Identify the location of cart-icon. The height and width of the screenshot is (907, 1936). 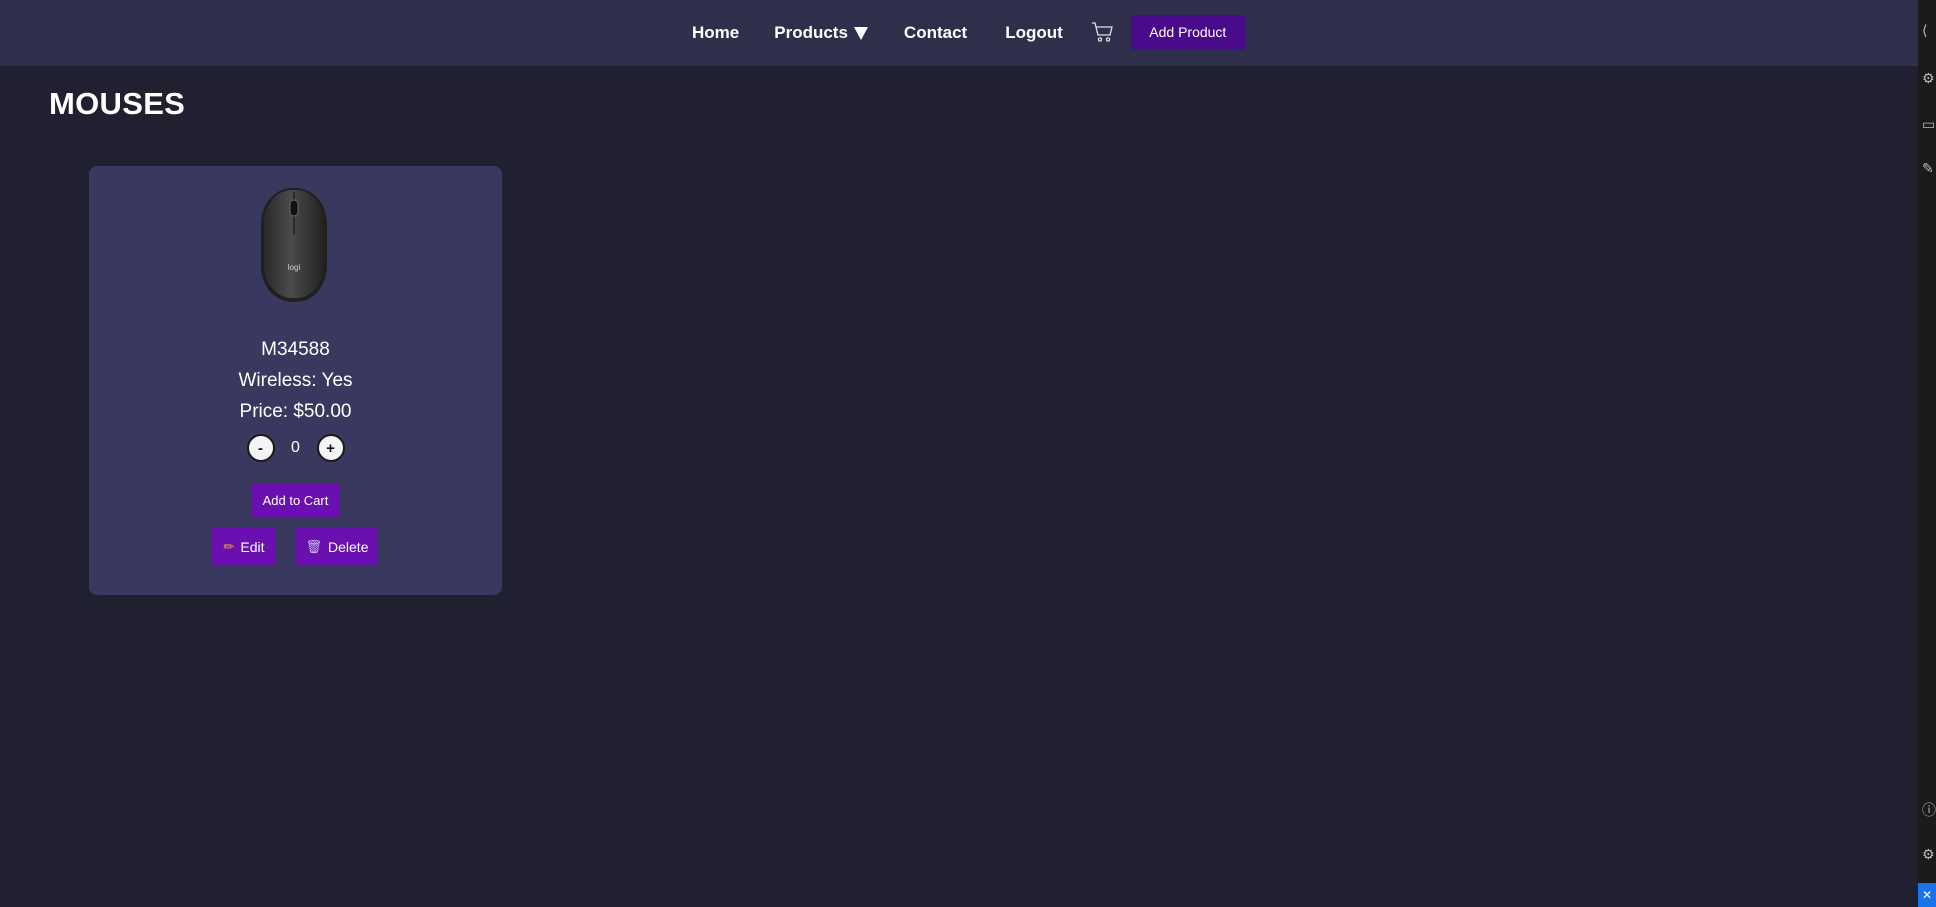
(1103, 32).